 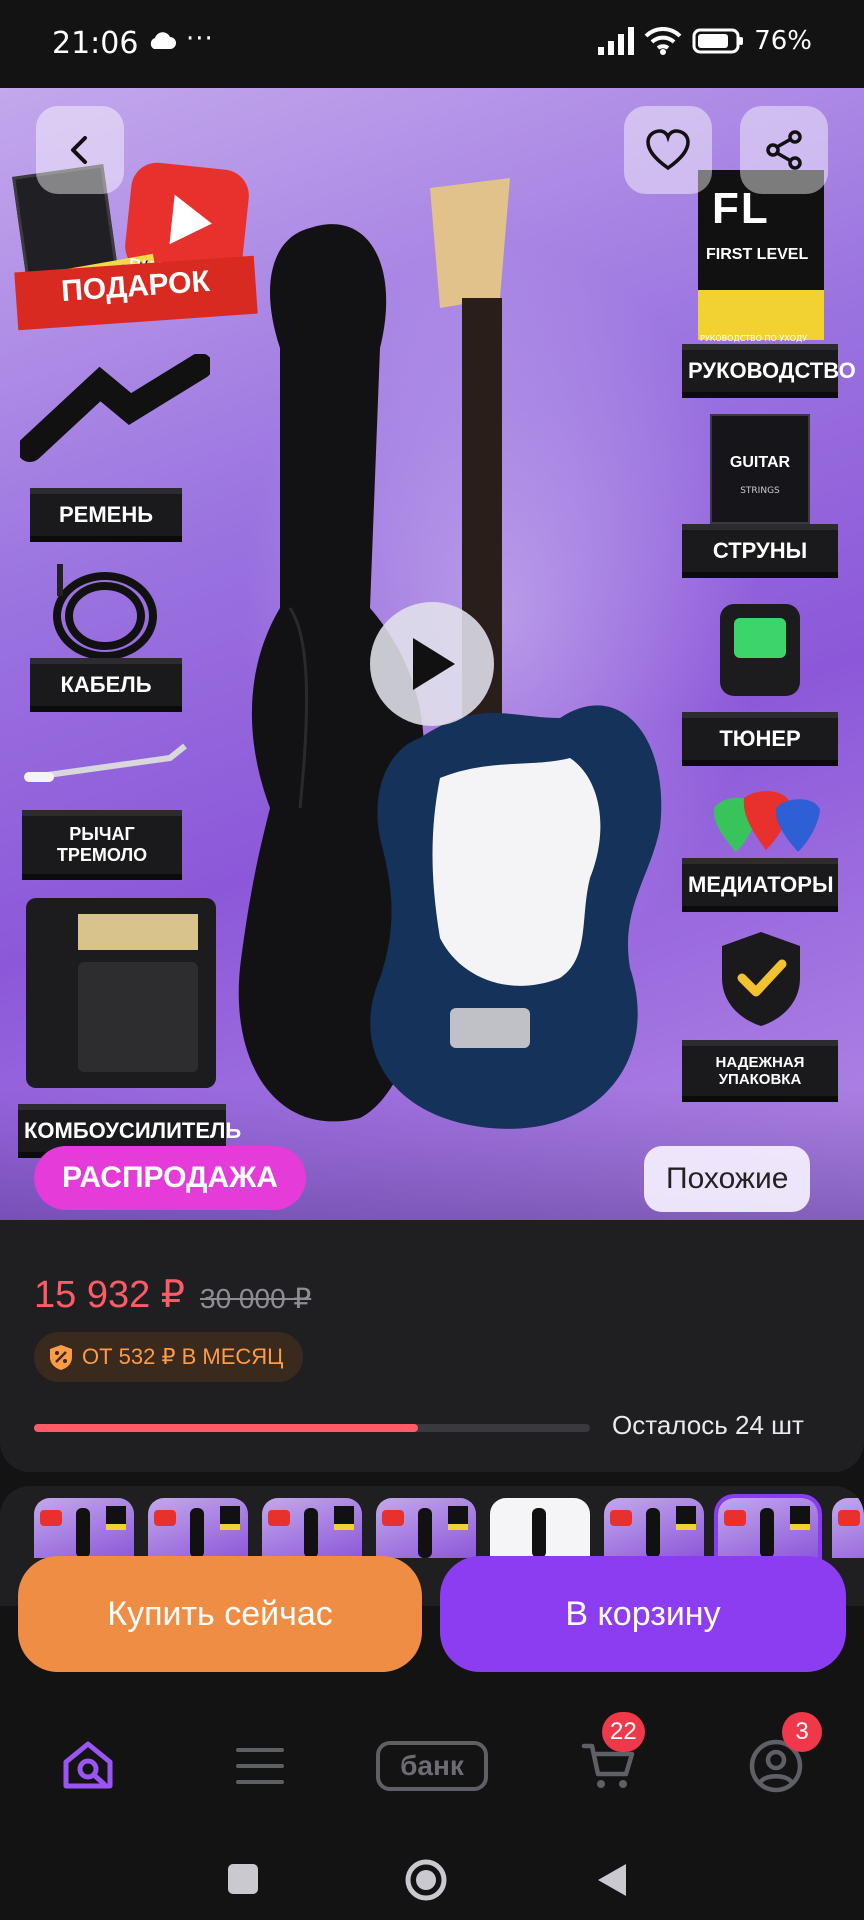 I want to click on shield-check-icon, so click(x=761, y=979).